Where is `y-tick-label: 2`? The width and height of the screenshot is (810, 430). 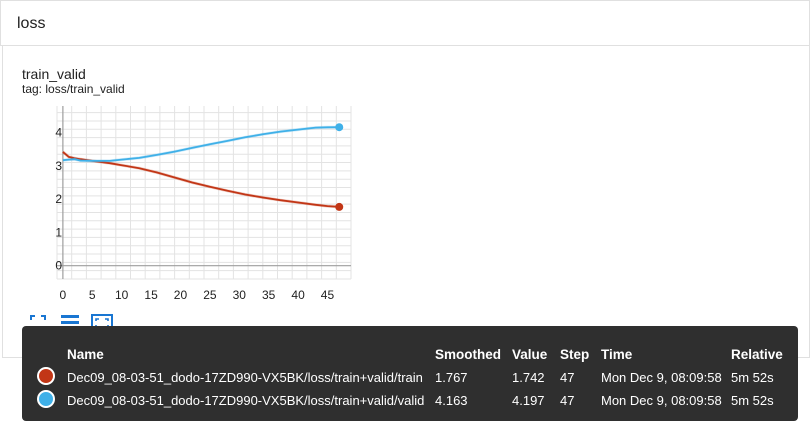 y-tick-label: 2 is located at coordinates (58, 199).